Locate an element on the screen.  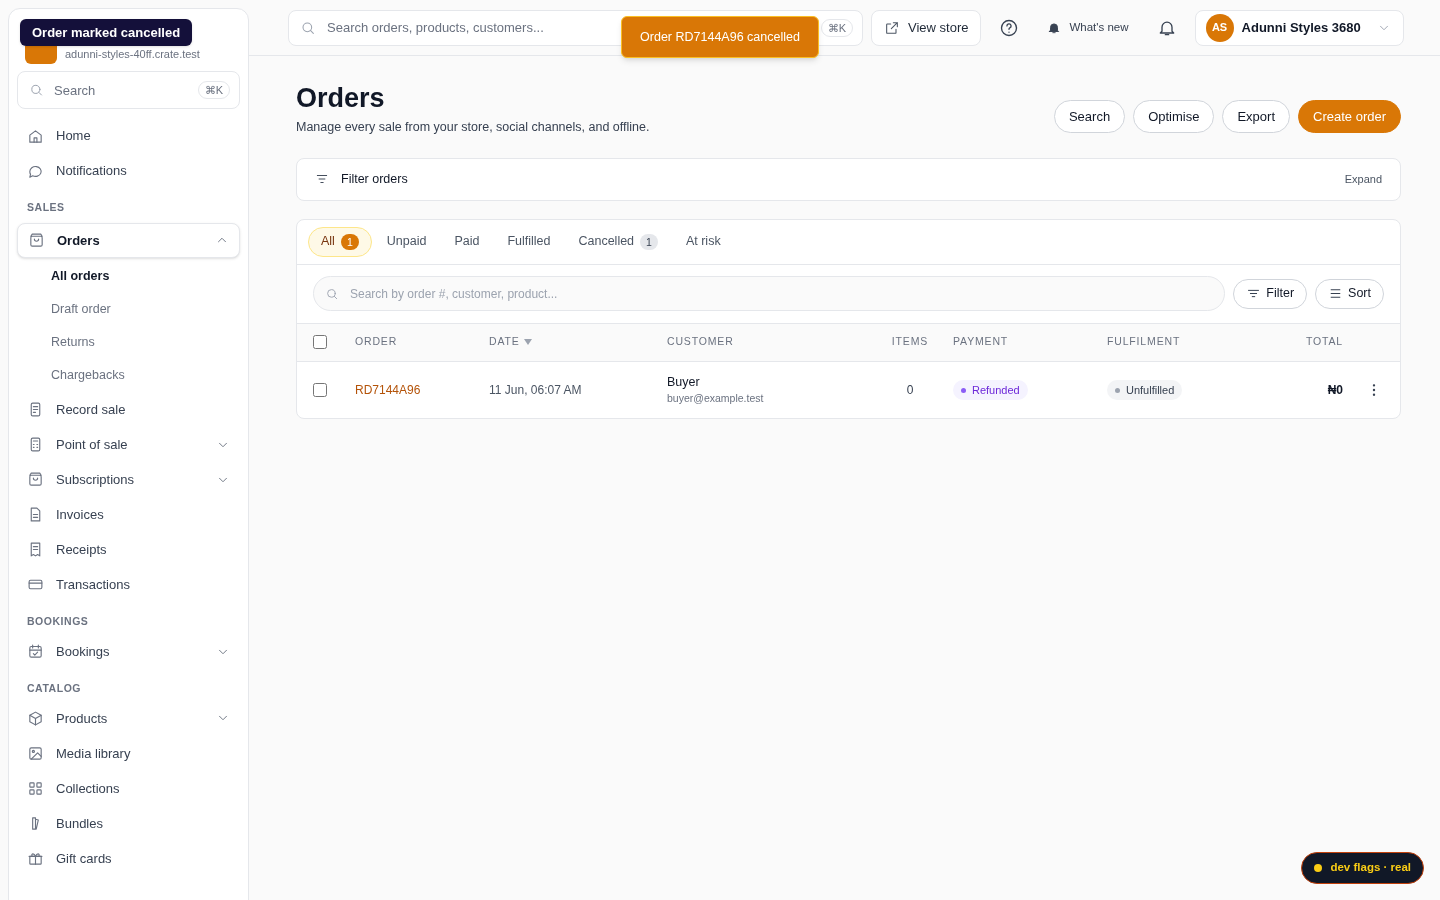
table-cell-text: 11 Jun, 06:07 AM is located at coordinates (536, 390).